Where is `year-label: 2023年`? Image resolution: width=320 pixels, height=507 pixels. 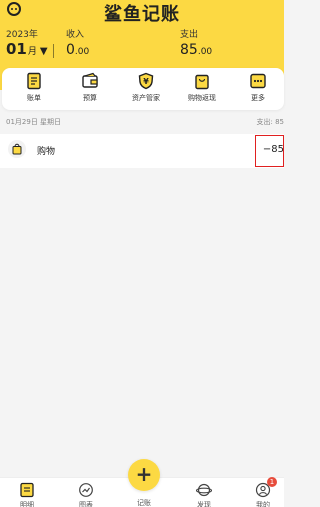 year-label: 2023年 is located at coordinates (22, 35).